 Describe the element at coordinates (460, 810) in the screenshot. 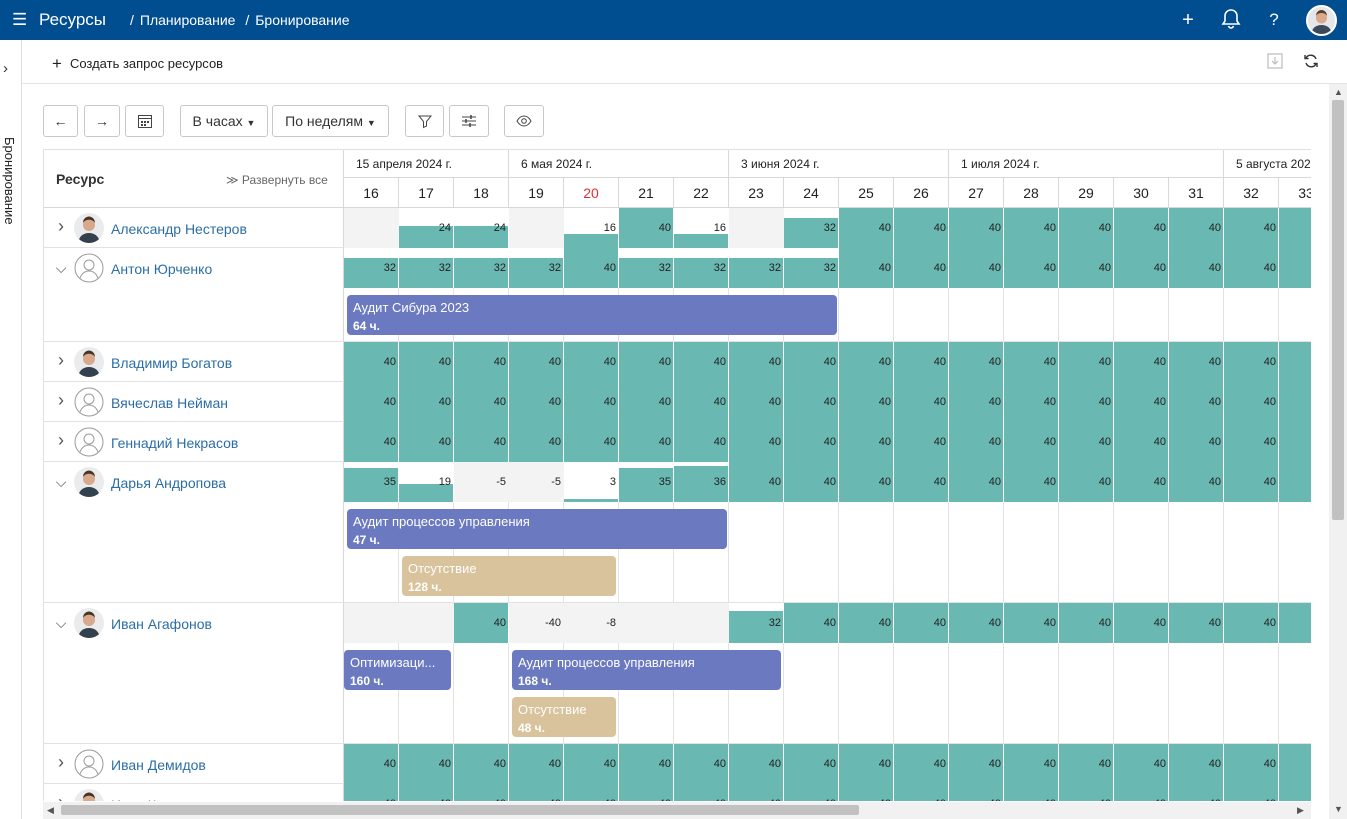

I see `horizontal-scroll-thumb` at that location.